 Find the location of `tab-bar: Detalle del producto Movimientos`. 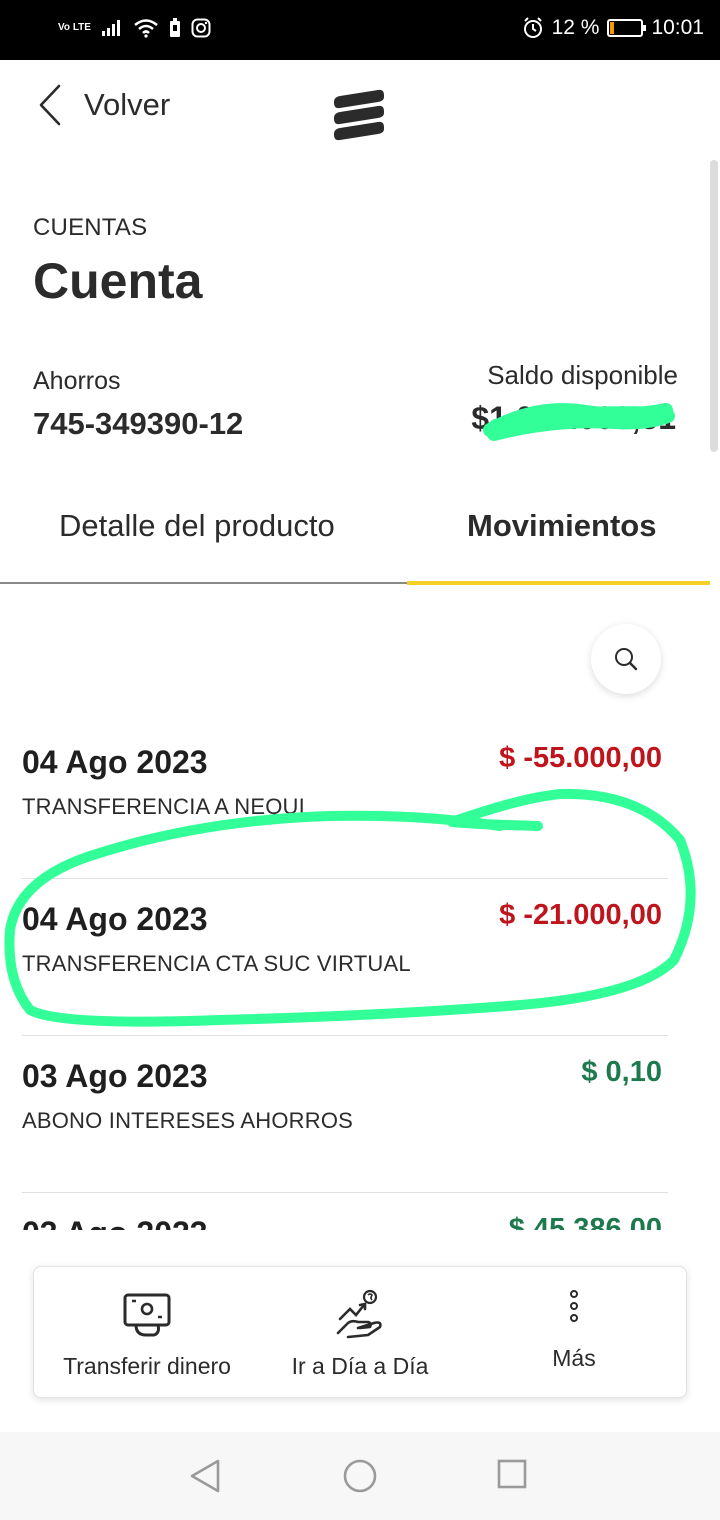

tab-bar: Detalle del producto Movimientos is located at coordinates (360, 538).